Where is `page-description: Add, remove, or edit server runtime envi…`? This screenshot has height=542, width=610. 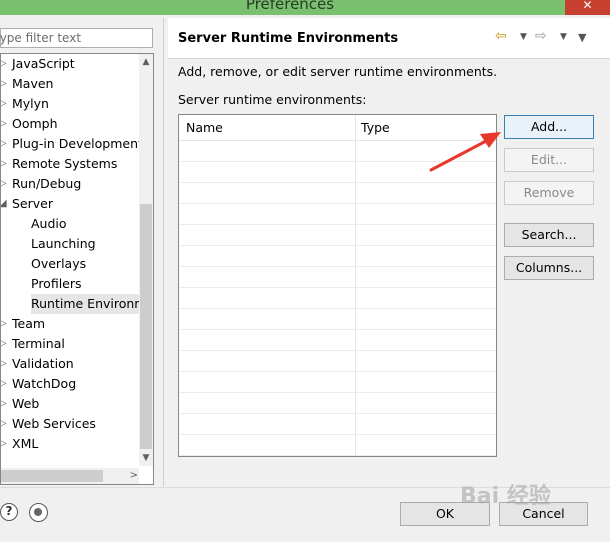
page-description: Add, remove, or edit server runtime envi… is located at coordinates (338, 71).